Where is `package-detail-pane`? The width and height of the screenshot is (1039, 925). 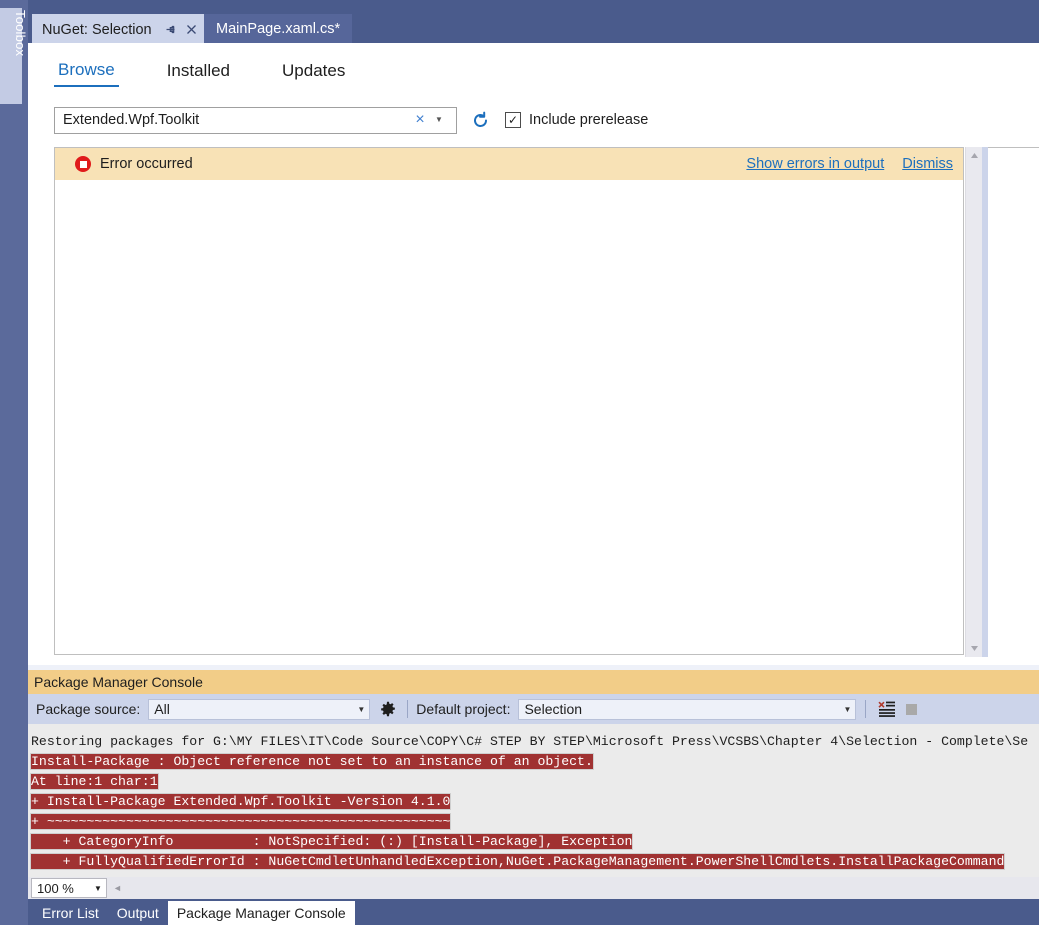 package-detail-pane is located at coordinates (1013, 402).